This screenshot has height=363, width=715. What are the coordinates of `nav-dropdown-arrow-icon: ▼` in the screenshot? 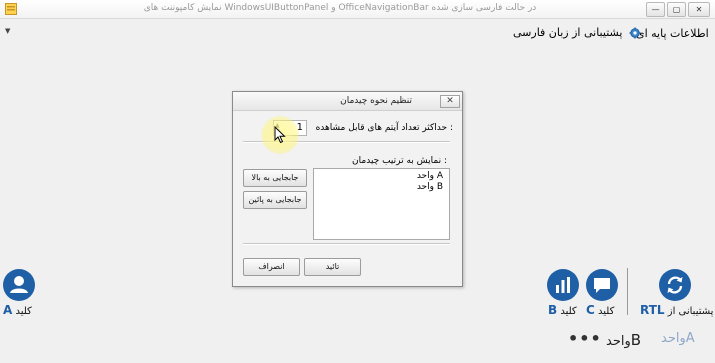 It's located at (7, 31).